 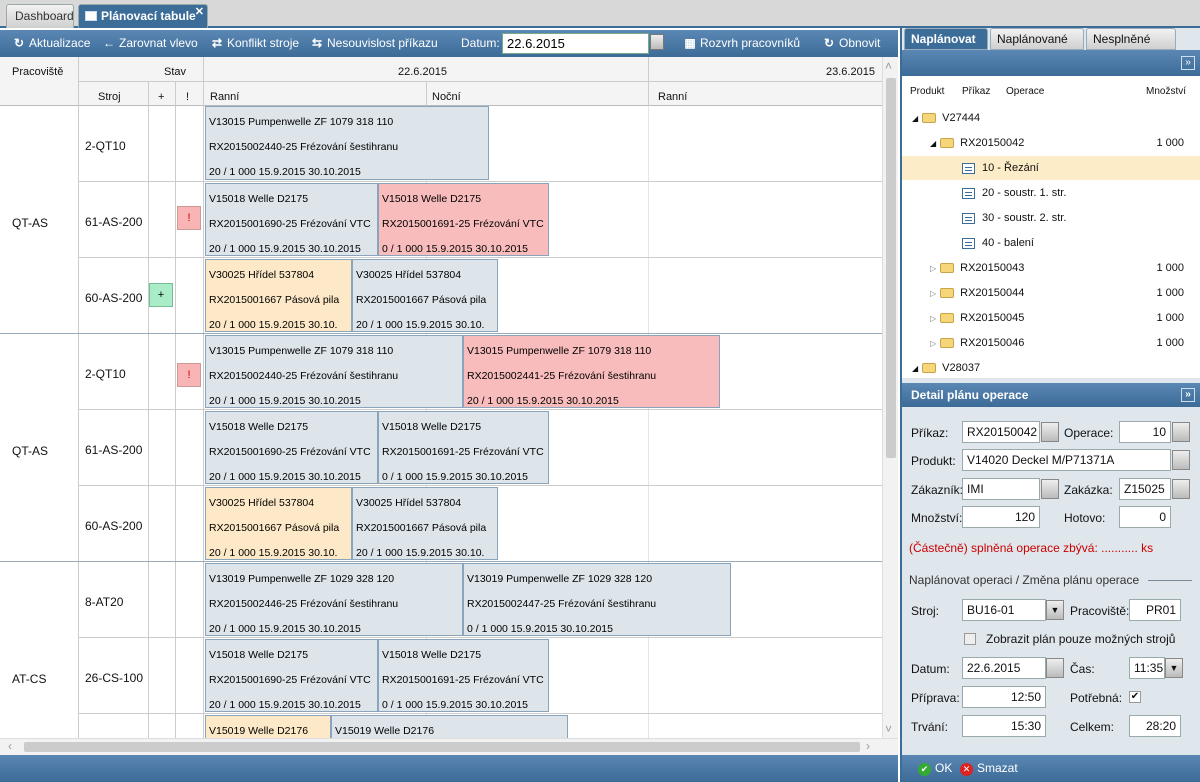 I want to click on delete-button: ✕ Smazat, so click(x=989, y=768).